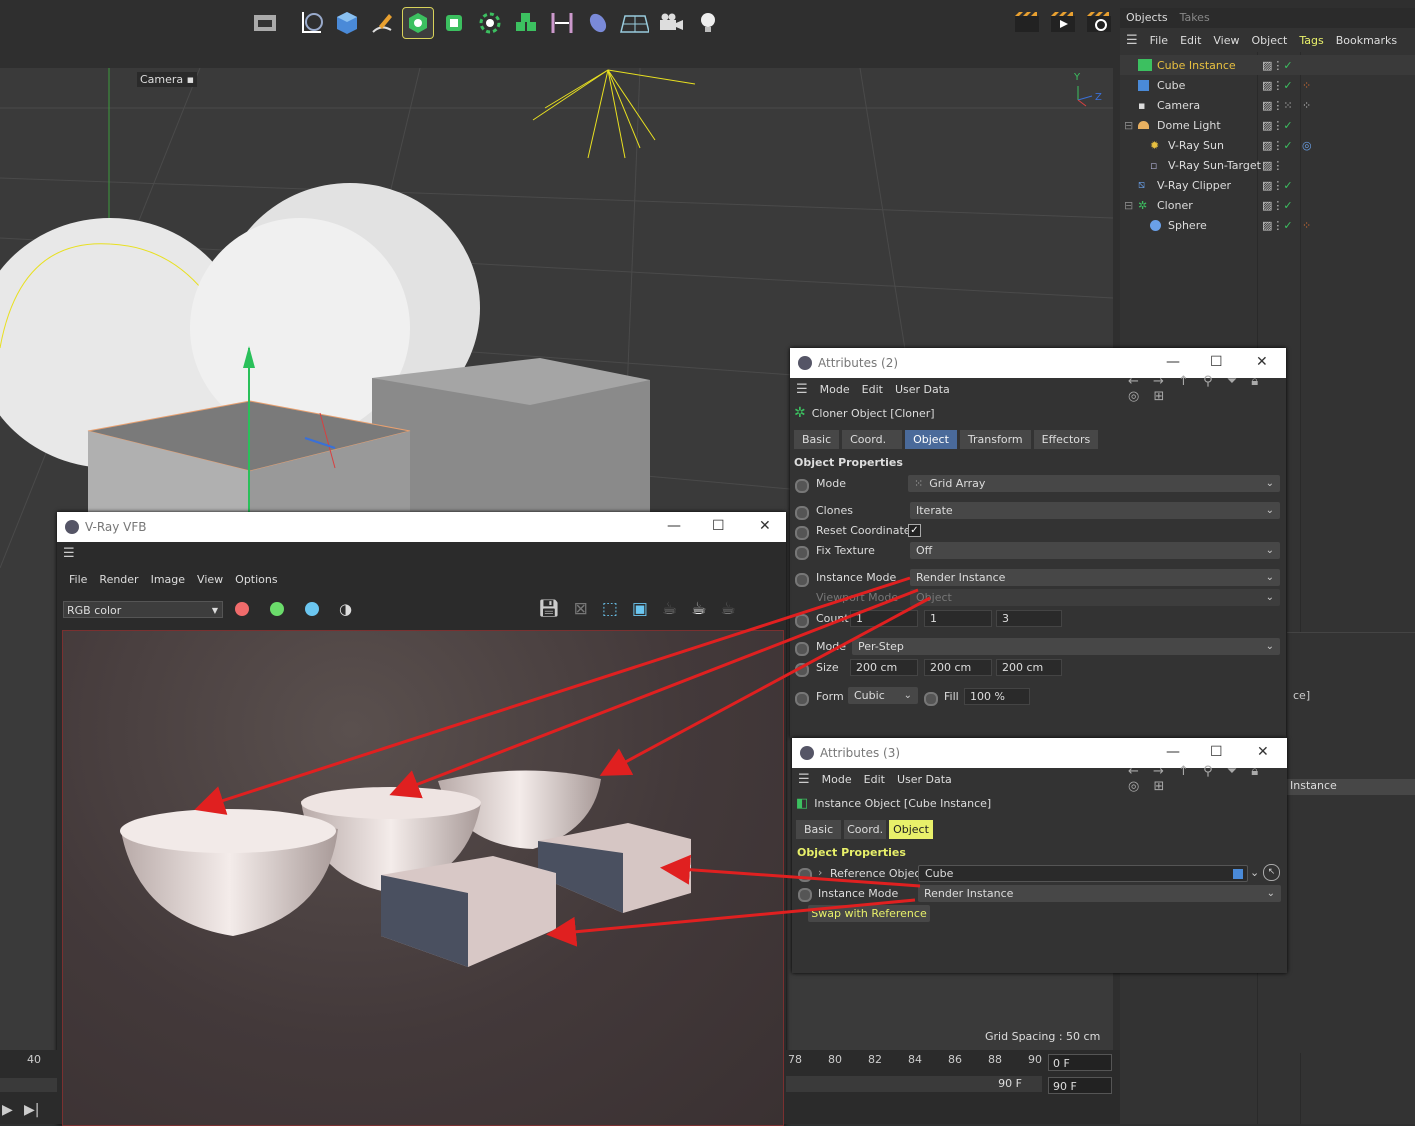  What do you see at coordinates (1306, 105) in the screenshot?
I see `camera-tag-icon: ⁘` at bounding box center [1306, 105].